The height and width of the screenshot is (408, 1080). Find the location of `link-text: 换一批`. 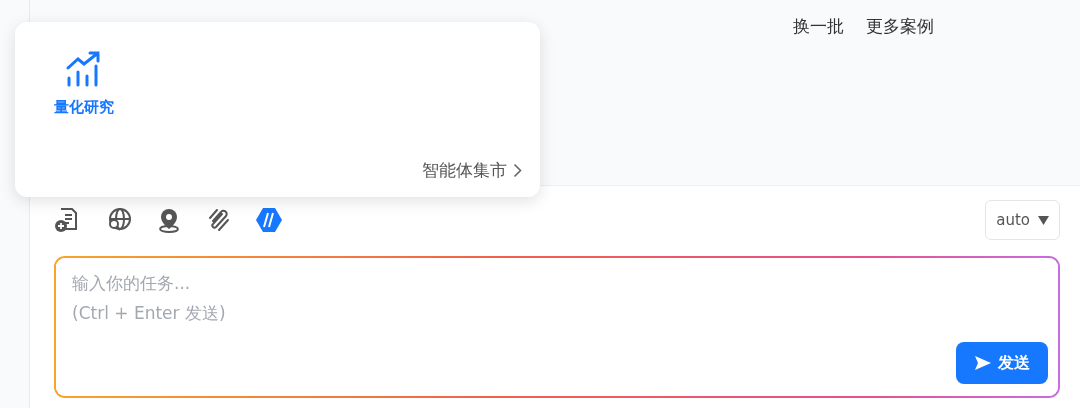

link-text: 换一批 is located at coordinates (818, 27).